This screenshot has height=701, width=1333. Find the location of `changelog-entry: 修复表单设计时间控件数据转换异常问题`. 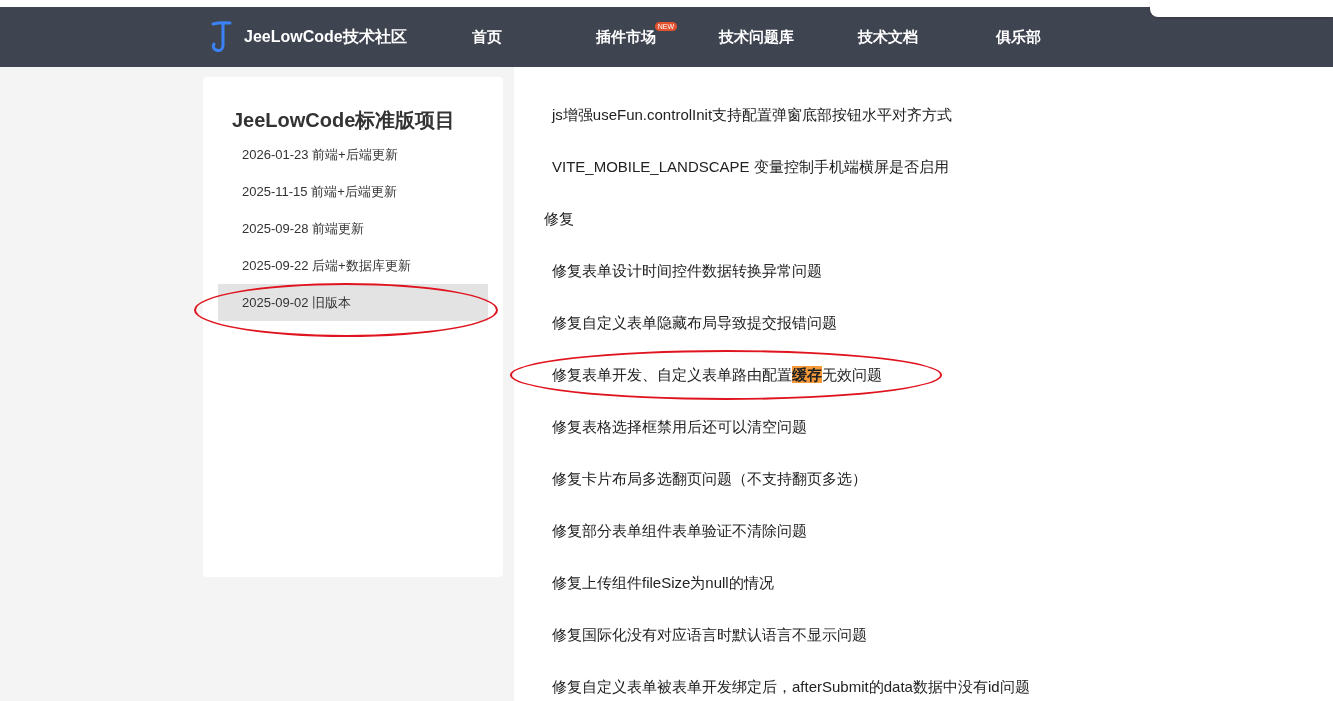

changelog-entry: 修复表单设计时间控件数据转换异常问题 is located at coordinates (686, 271).